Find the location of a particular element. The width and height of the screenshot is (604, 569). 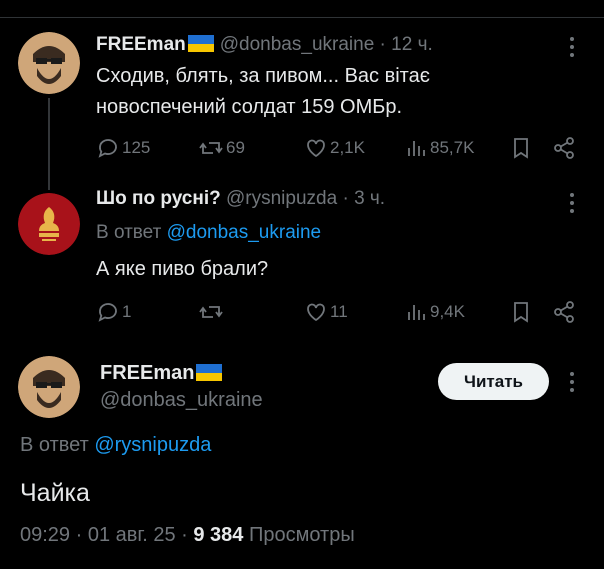

views-button: 9,4K is located at coordinates (435, 312).